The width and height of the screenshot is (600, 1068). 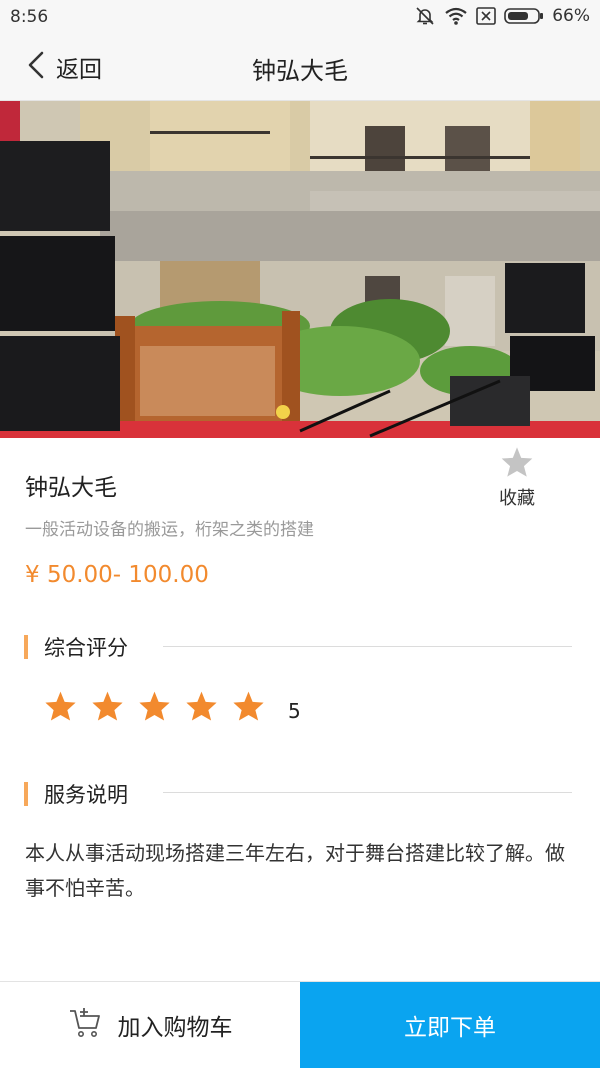 What do you see at coordinates (502, 16) in the screenshot?
I see `status-icons: 66%` at bounding box center [502, 16].